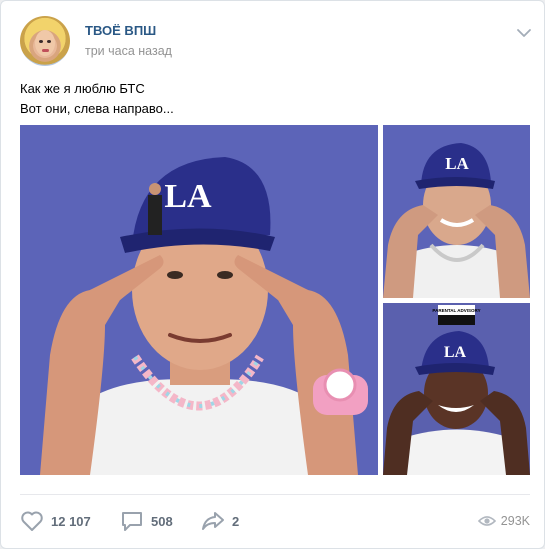 The width and height of the screenshot is (545, 549). I want to click on share-icon, so click(213, 521).